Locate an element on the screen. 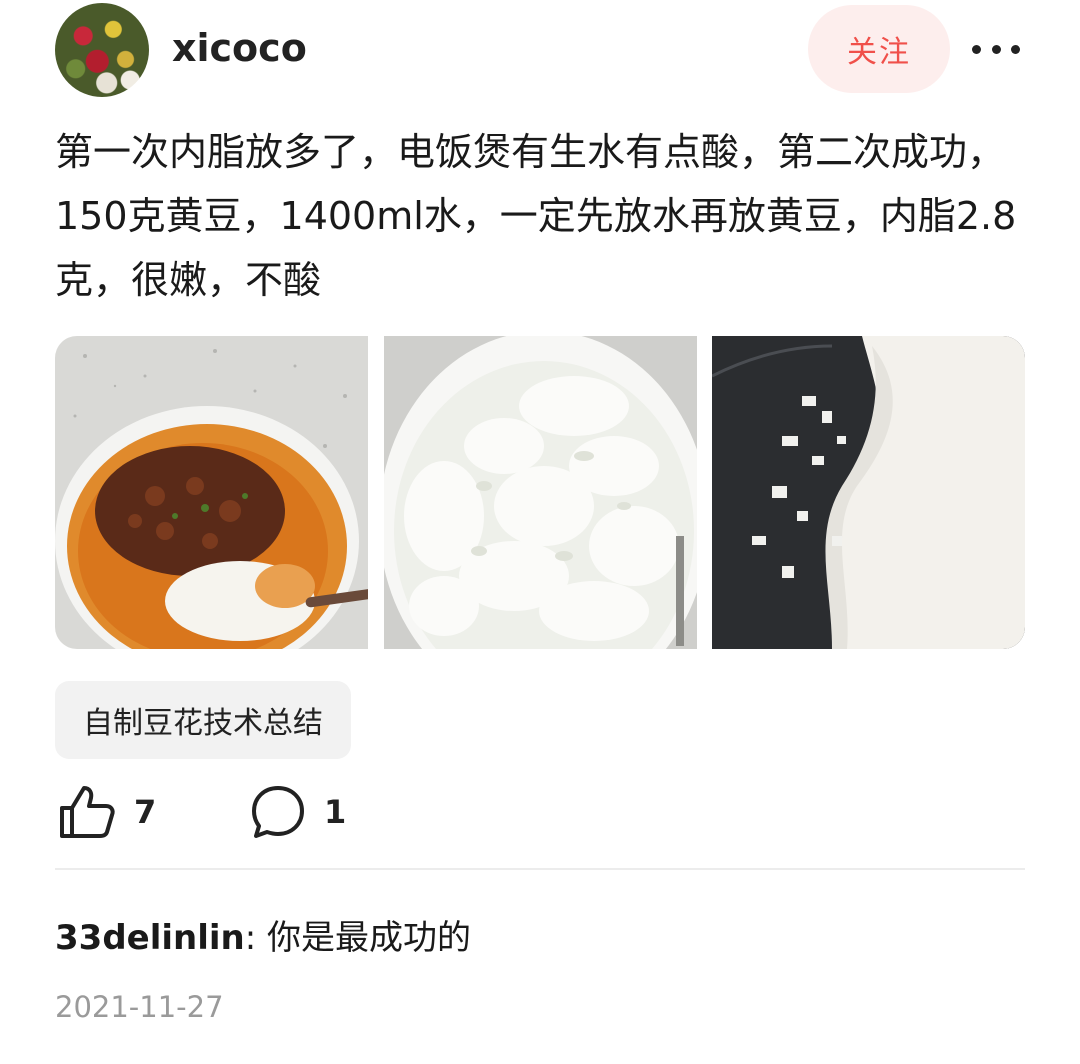  comment-count: 1 is located at coordinates (335, 812).